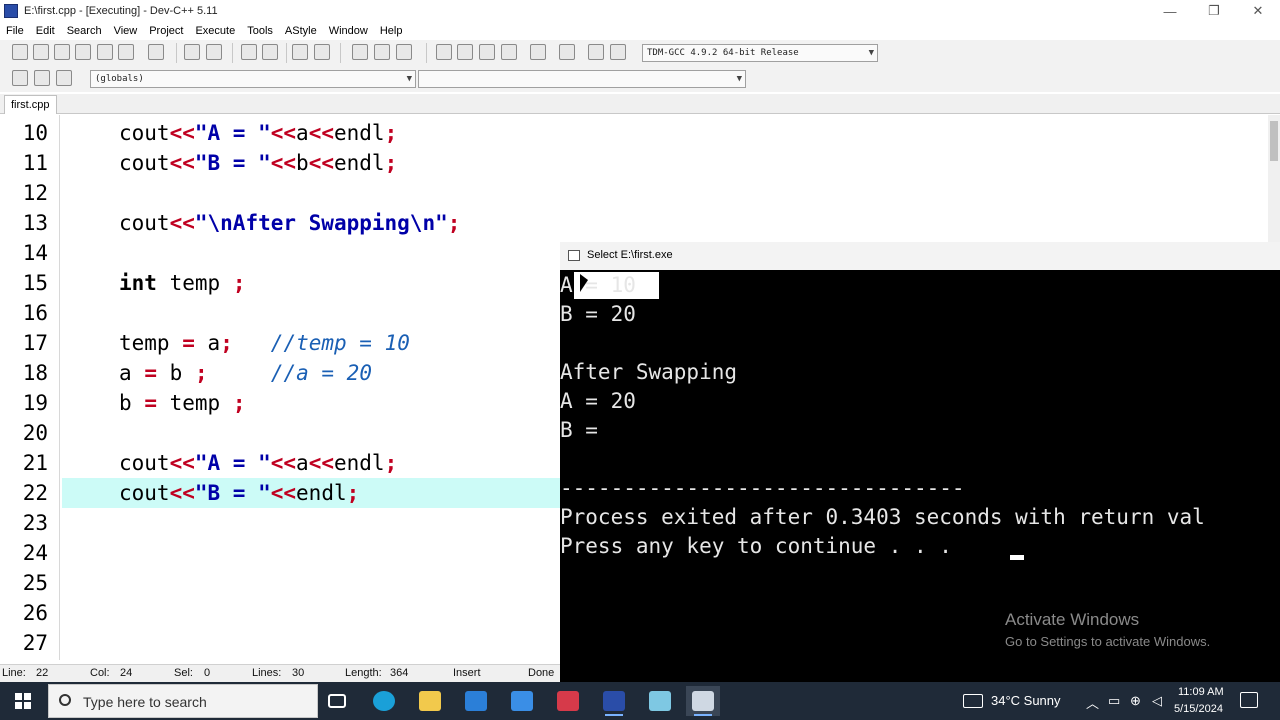 The width and height of the screenshot is (1280, 720). I want to click on status-mode: Insert, so click(467, 673).